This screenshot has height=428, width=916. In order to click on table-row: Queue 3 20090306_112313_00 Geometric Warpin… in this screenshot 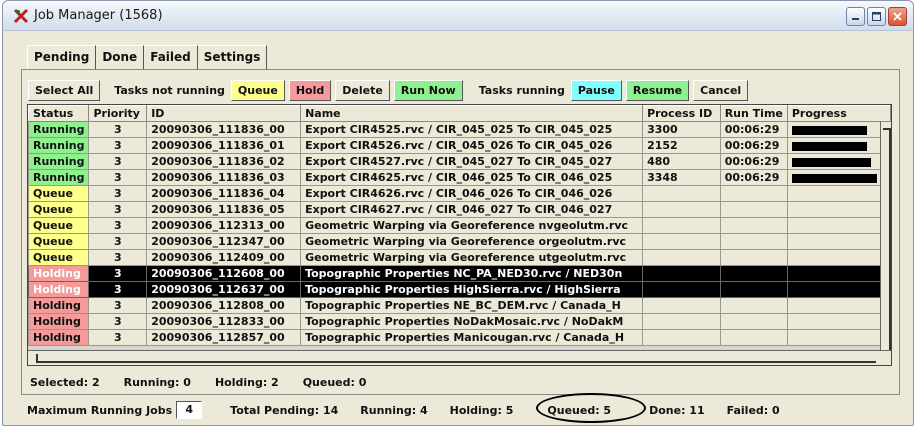, I will do `click(459, 225)`.